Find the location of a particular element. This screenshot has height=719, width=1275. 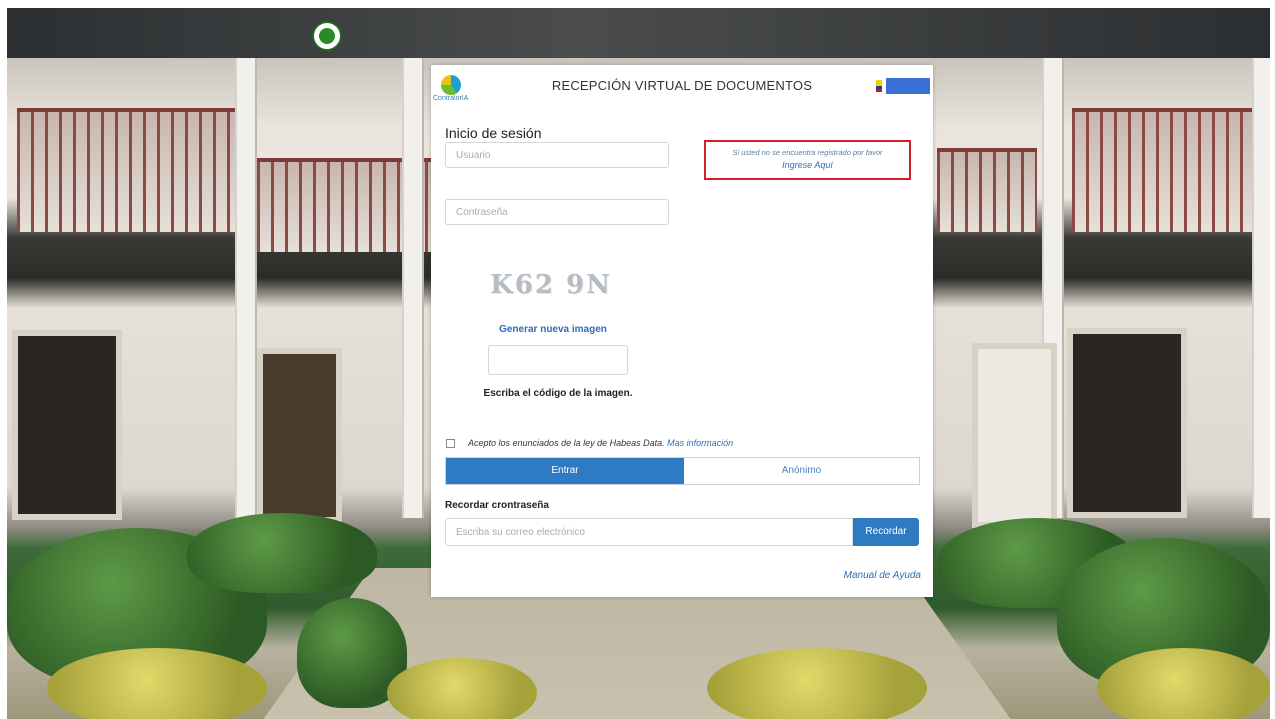

institution-logo-icon is located at coordinates (327, 36).